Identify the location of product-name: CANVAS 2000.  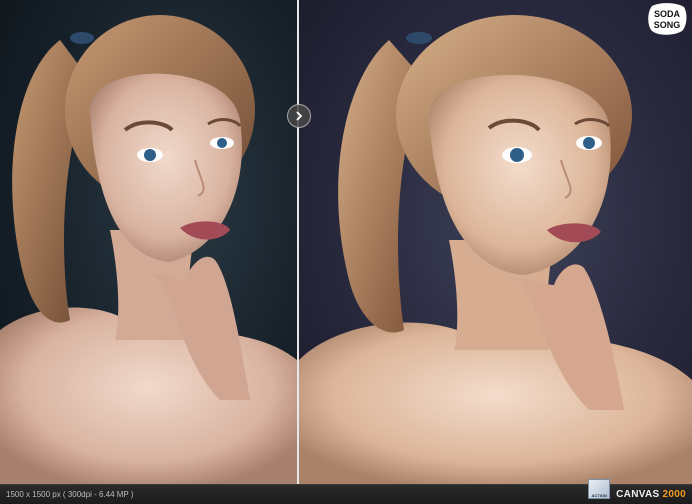
(651, 494).